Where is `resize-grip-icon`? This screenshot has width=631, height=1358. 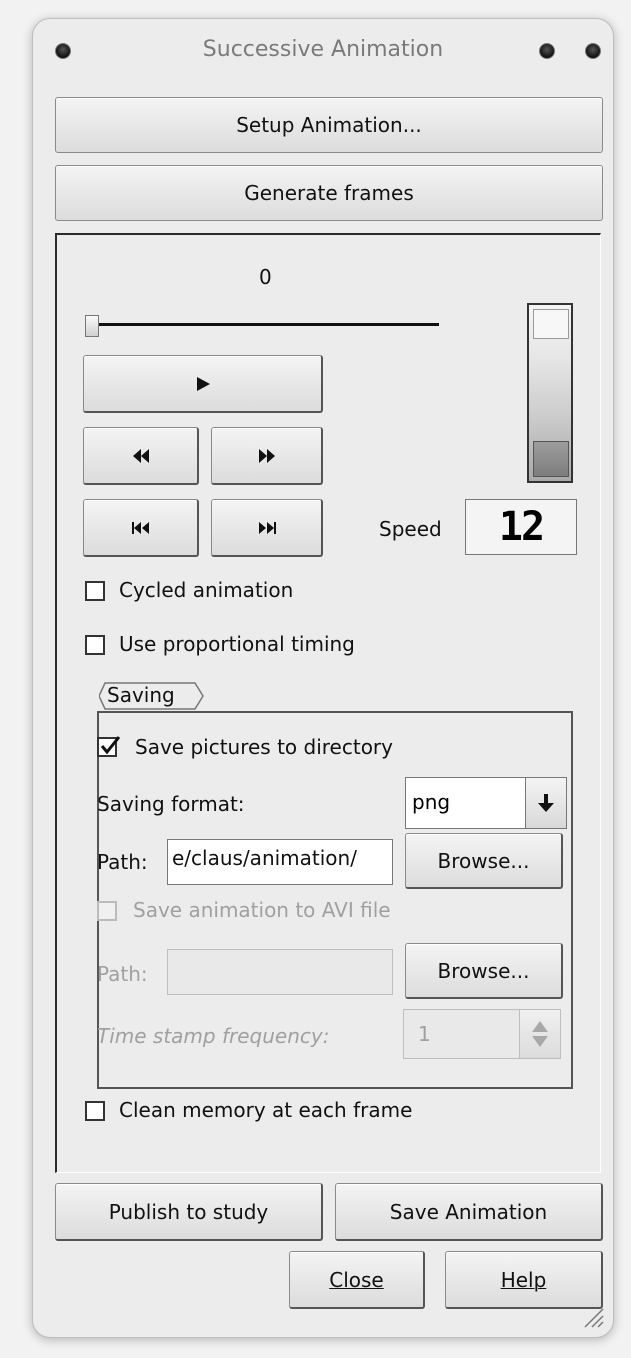 resize-grip-icon is located at coordinates (593, 1317).